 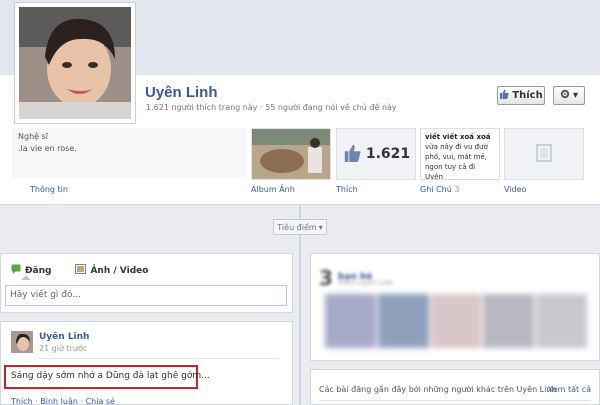 What do you see at coordinates (388, 154) in the screenshot?
I see `likes-count: 1.621` at bounding box center [388, 154].